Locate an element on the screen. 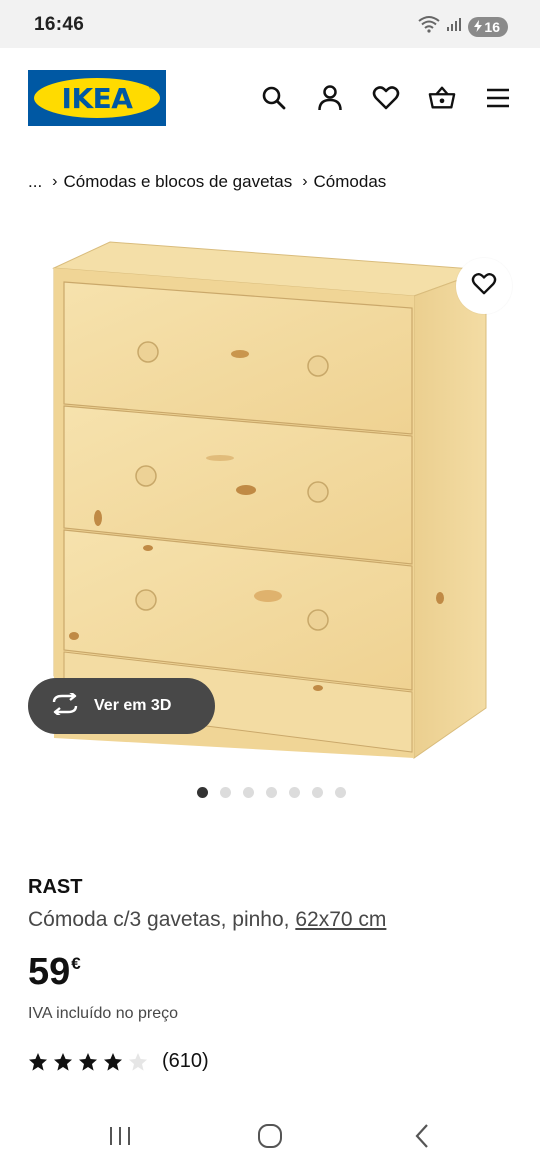 The image size is (540, 1170). breadcrumb-item-dressers: Cómodas is located at coordinates (350, 182).